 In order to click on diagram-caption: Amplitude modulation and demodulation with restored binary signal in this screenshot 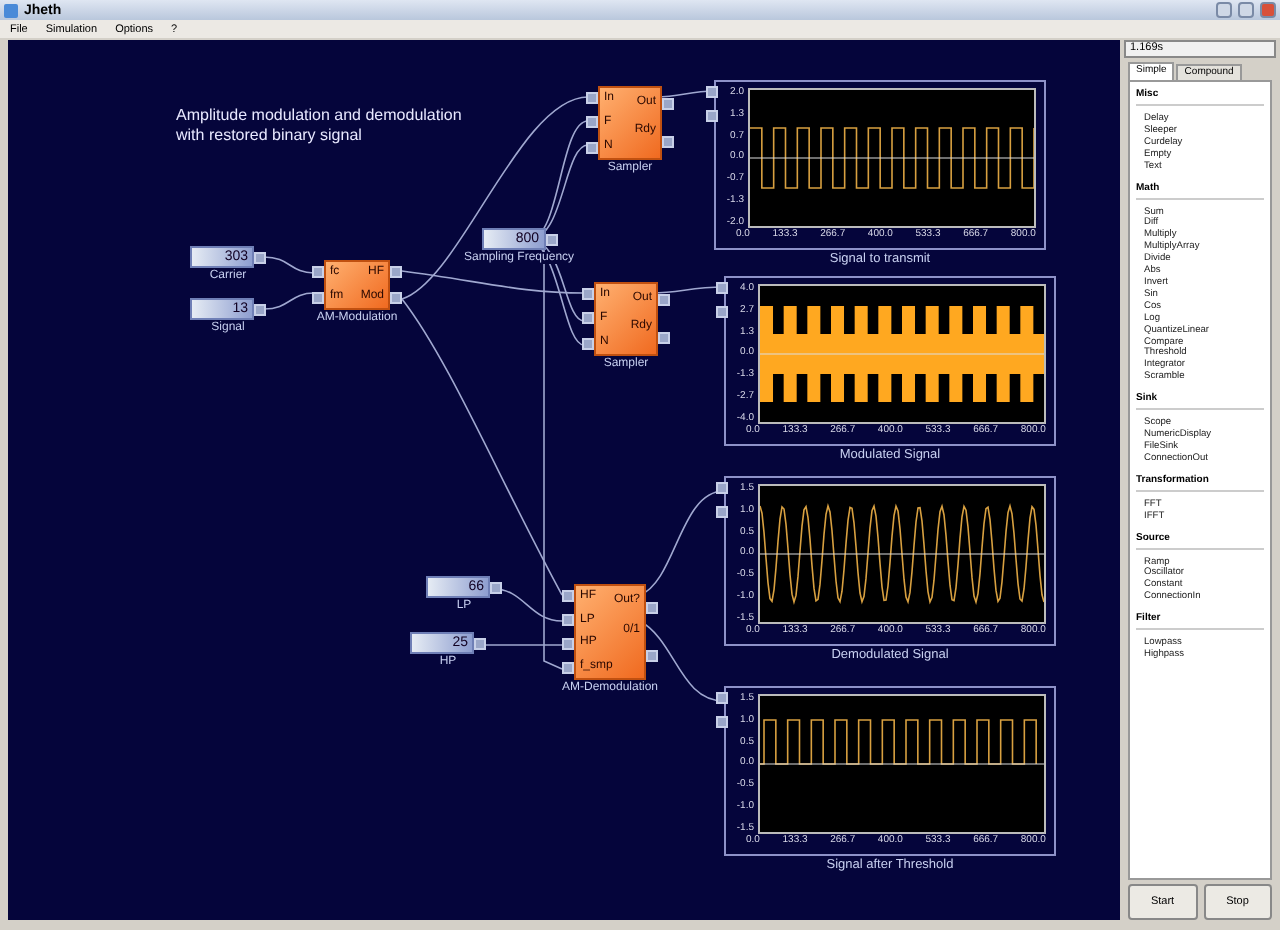, I will do `click(319, 126)`.